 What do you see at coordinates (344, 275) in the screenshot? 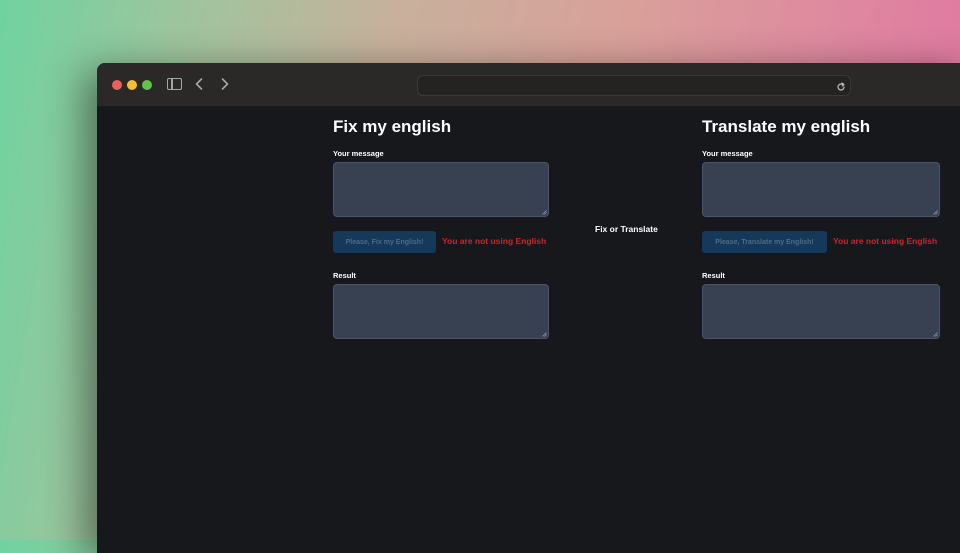
I see `fix-result-label: Result` at bounding box center [344, 275].